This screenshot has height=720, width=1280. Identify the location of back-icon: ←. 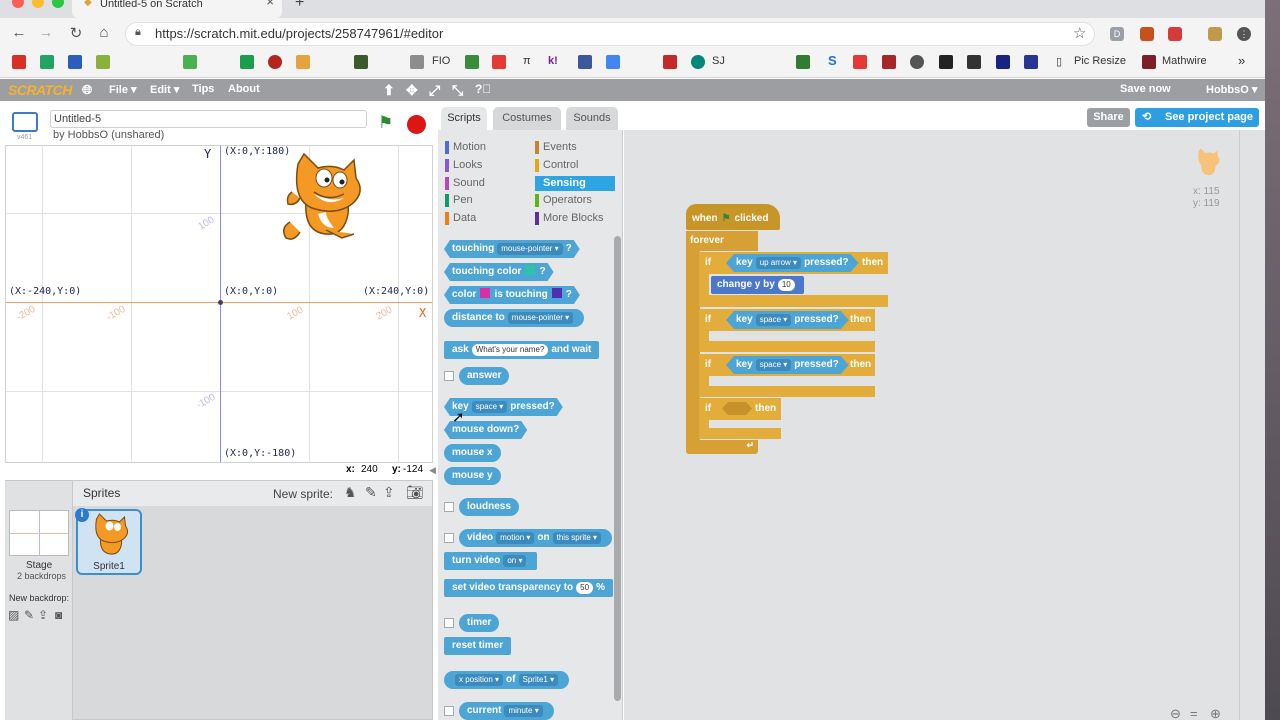
(19, 32).